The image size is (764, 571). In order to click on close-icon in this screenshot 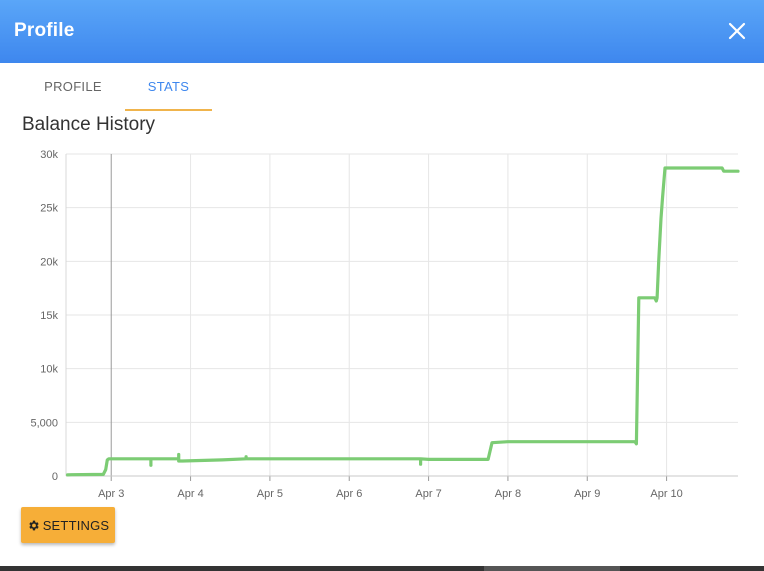, I will do `click(737, 31)`.